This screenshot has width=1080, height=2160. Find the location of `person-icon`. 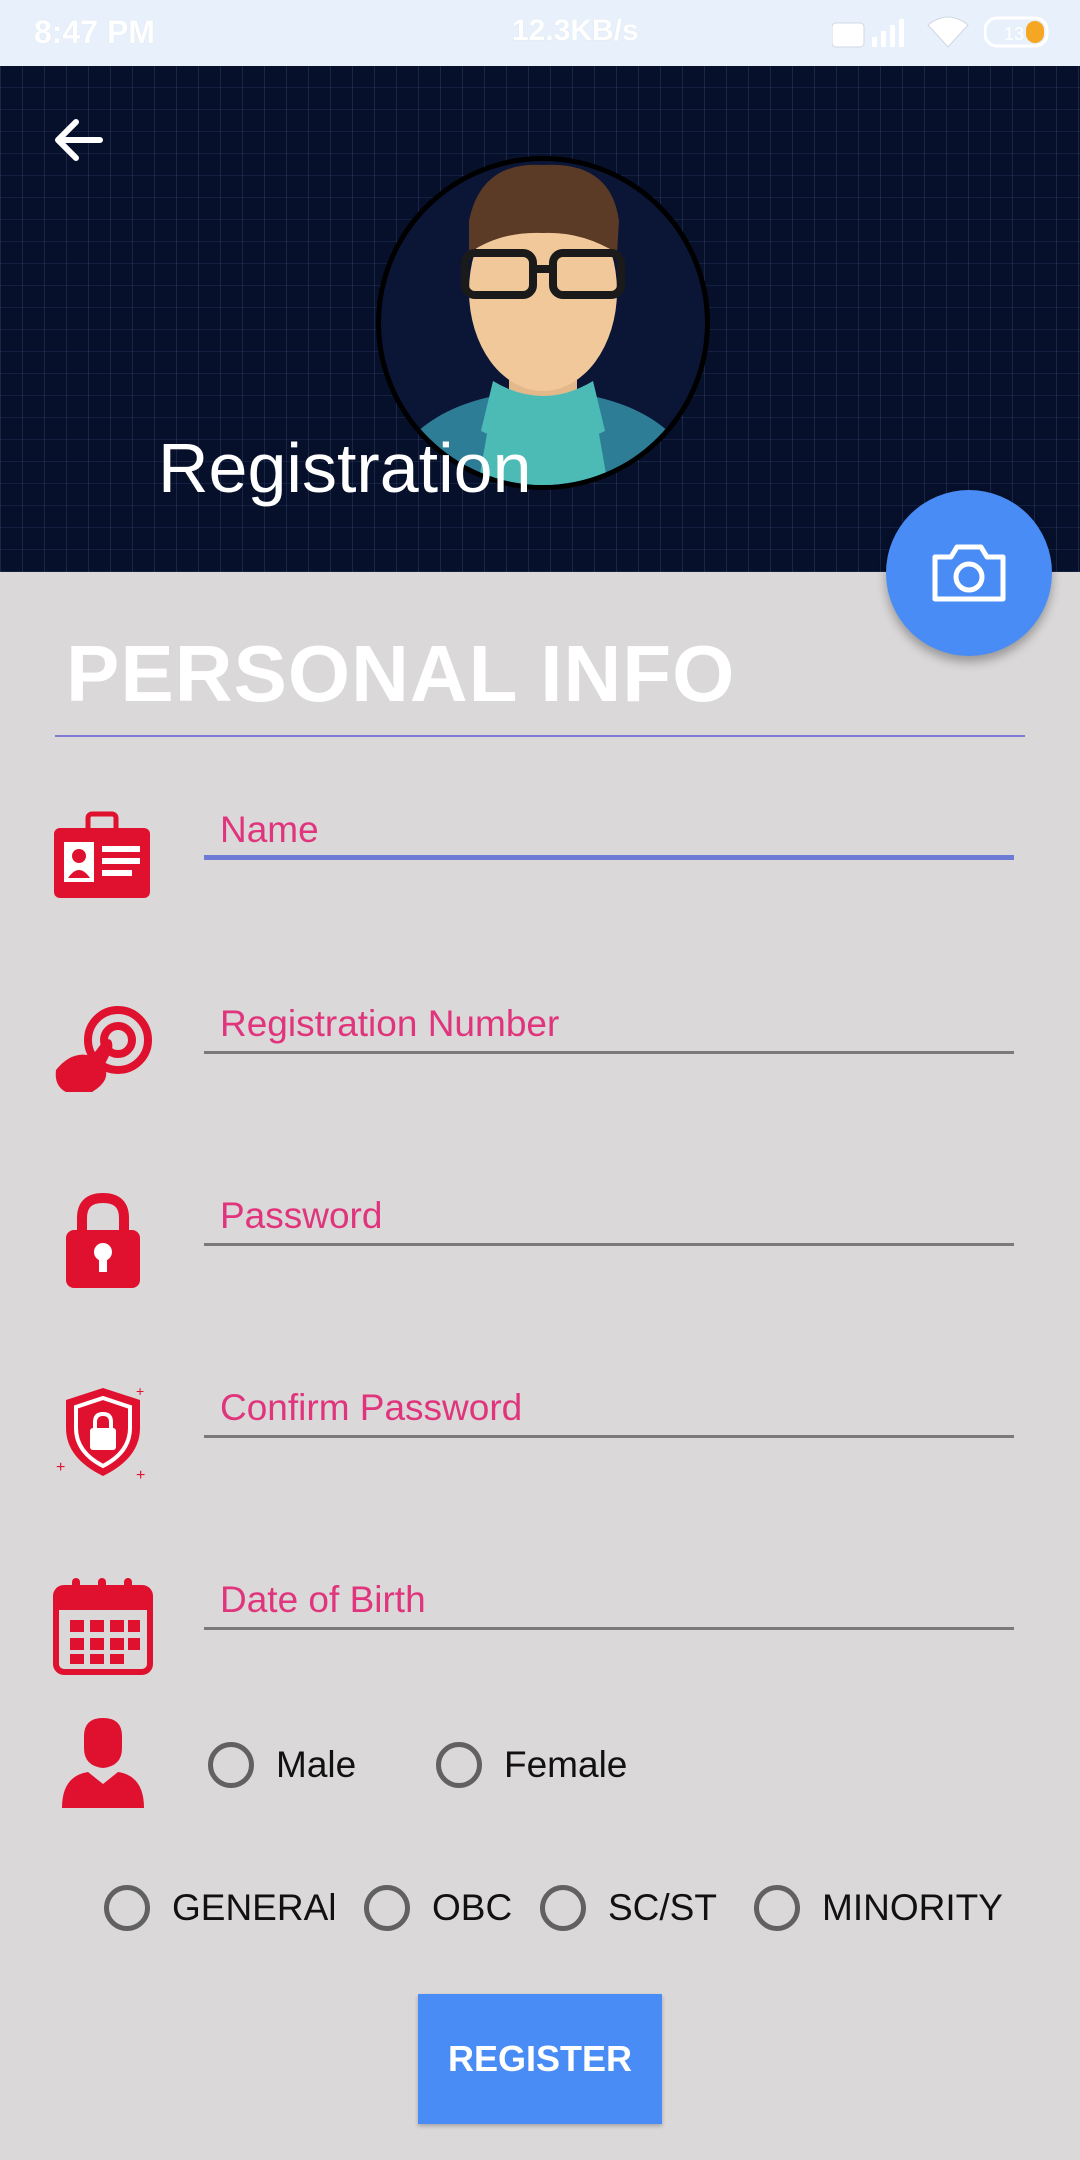

person-icon is located at coordinates (103, 1763).